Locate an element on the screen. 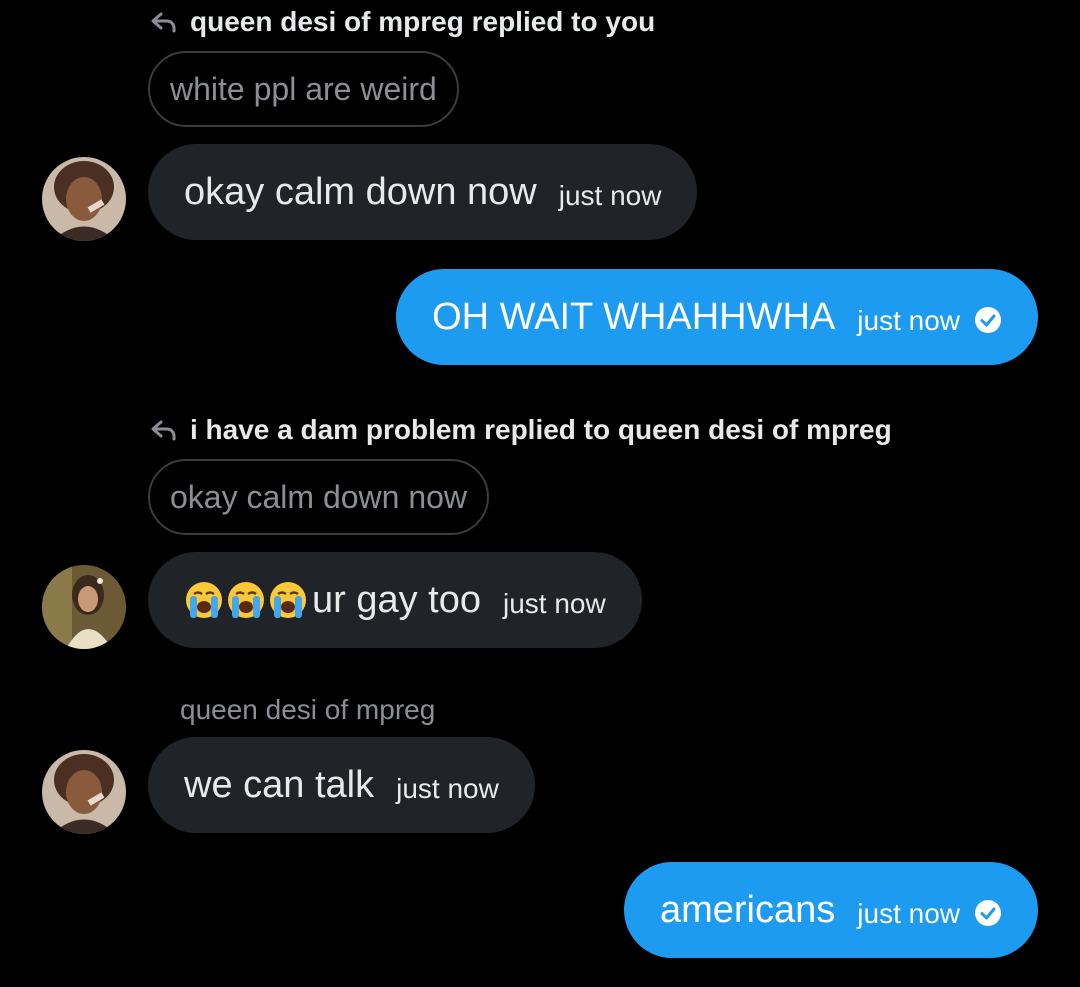 Image resolution: width=1080 pixels, height=987 pixels. quoted-message: white ppl are weird is located at coordinates (303, 89).